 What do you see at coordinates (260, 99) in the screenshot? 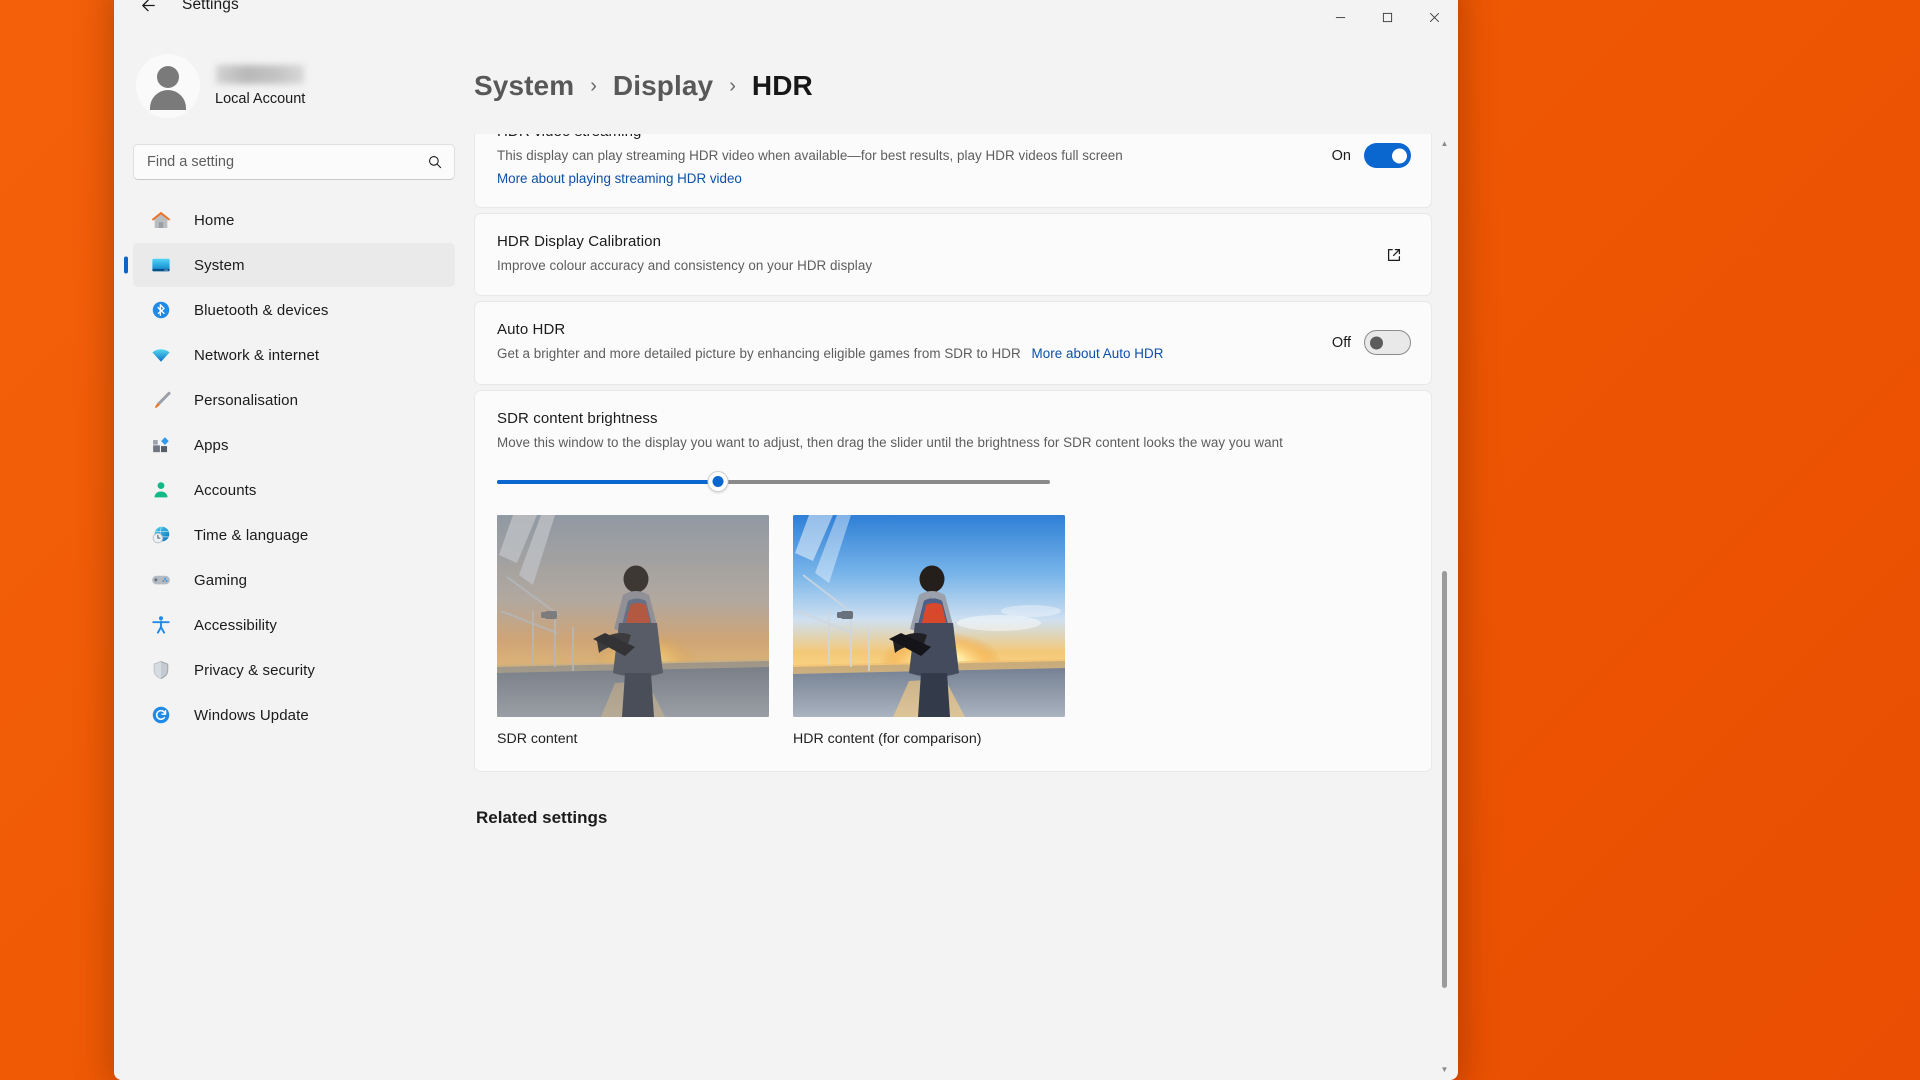
I see `account-type-label: Local Account` at bounding box center [260, 99].